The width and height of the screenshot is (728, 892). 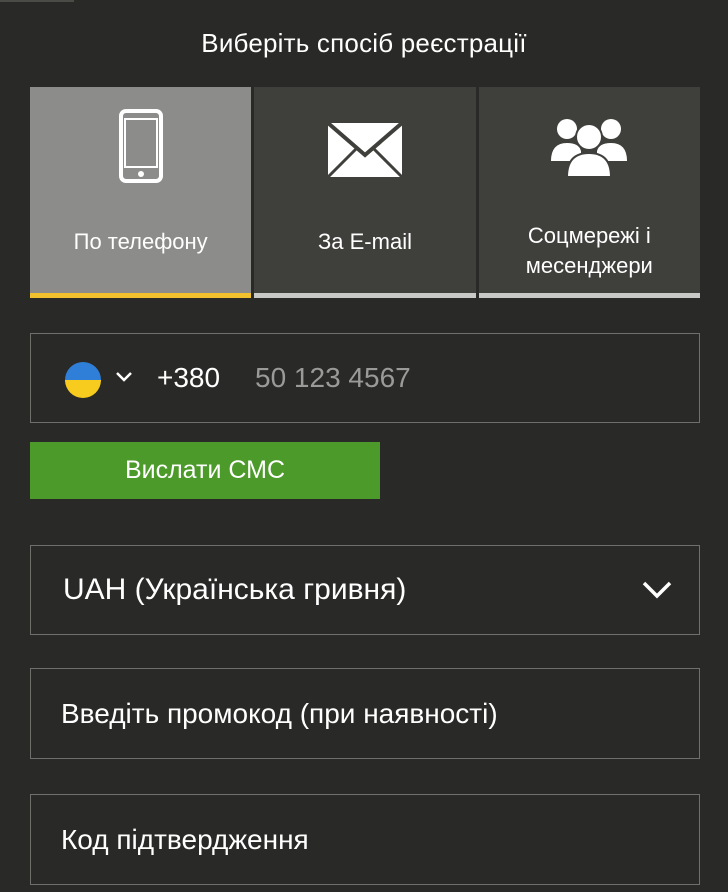 What do you see at coordinates (140, 149) in the screenshot?
I see `smartphone-icon` at bounding box center [140, 149].